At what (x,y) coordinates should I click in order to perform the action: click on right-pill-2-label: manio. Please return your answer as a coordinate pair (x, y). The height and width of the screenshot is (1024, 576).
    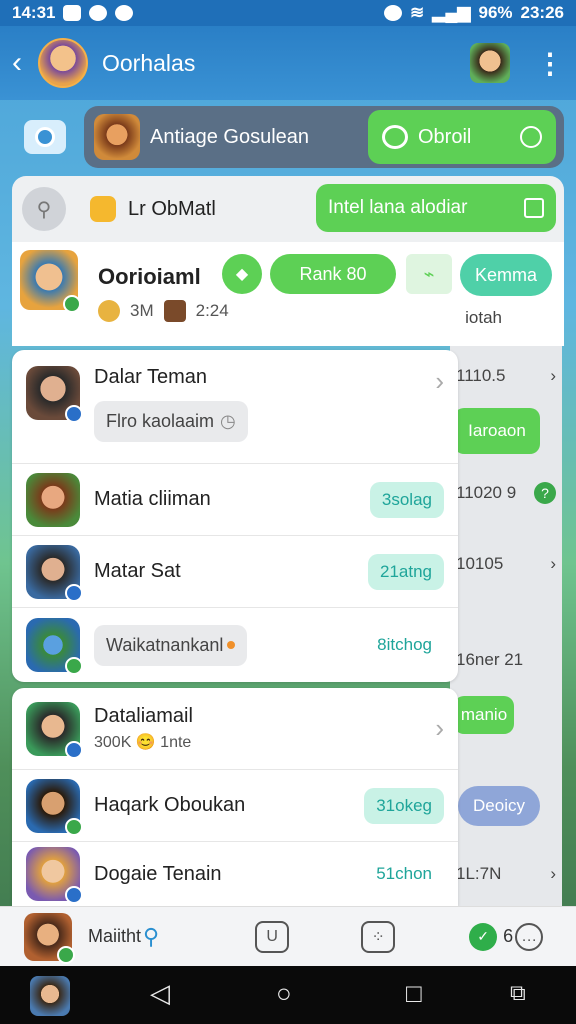
    Looking at the image, I should click on (484, 714).